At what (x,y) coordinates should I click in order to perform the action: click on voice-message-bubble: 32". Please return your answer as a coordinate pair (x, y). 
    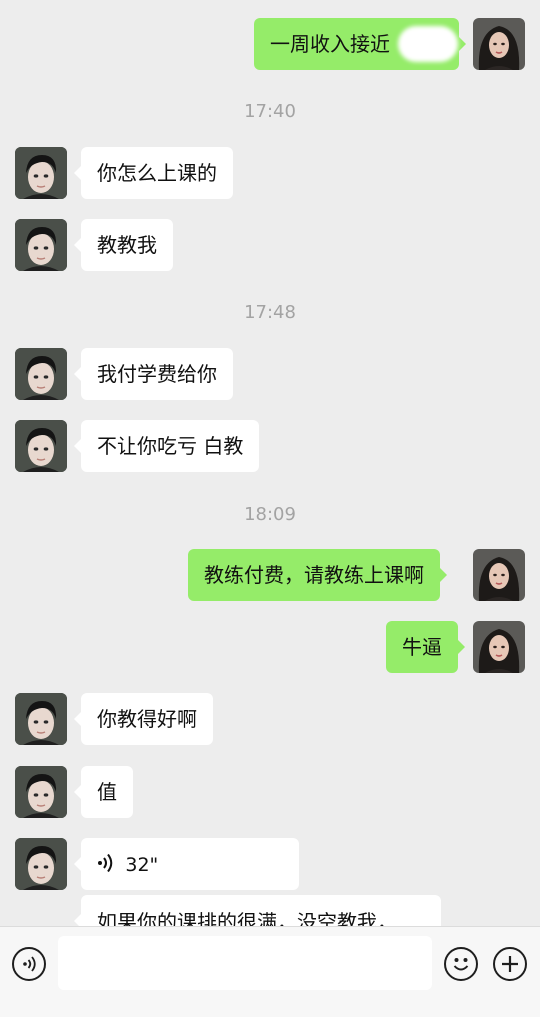
    Looking at the image, I should click on (186, 865).